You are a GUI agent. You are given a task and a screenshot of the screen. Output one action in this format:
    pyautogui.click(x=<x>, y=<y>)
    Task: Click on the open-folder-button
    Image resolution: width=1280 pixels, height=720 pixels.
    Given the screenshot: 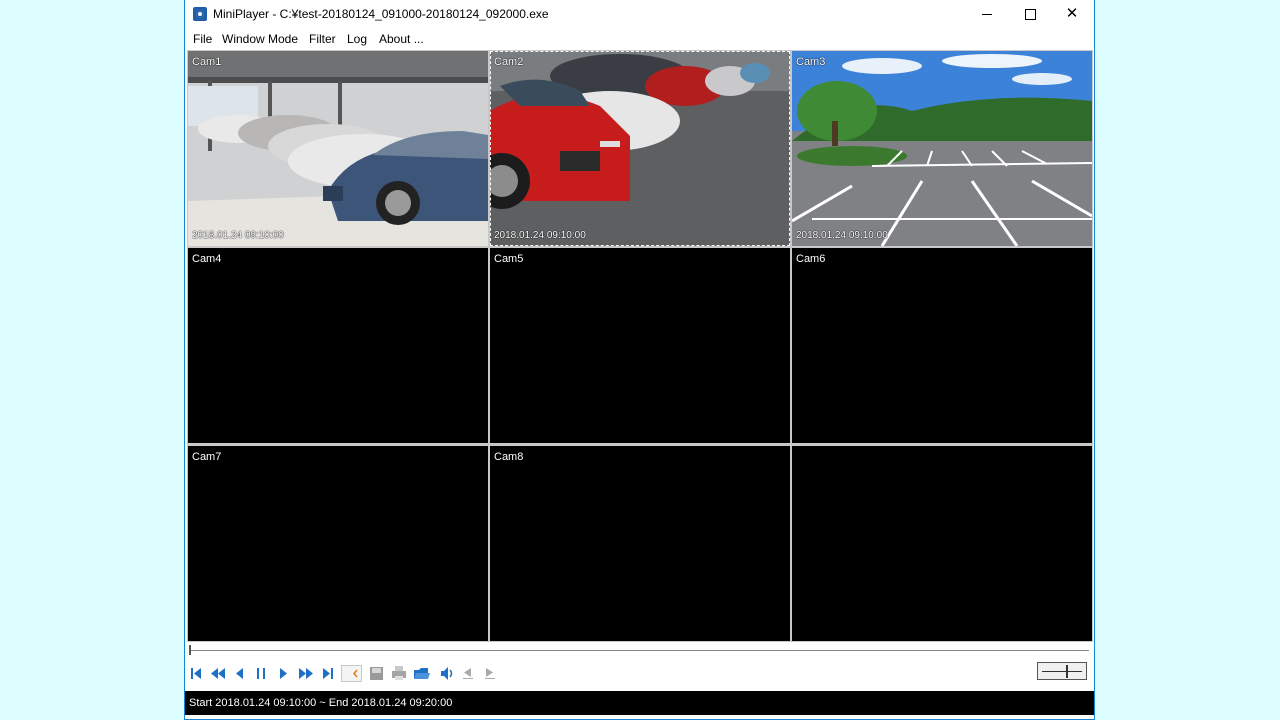 What is the action you would take?
    pyautogui.click(x=422, y=673)
    